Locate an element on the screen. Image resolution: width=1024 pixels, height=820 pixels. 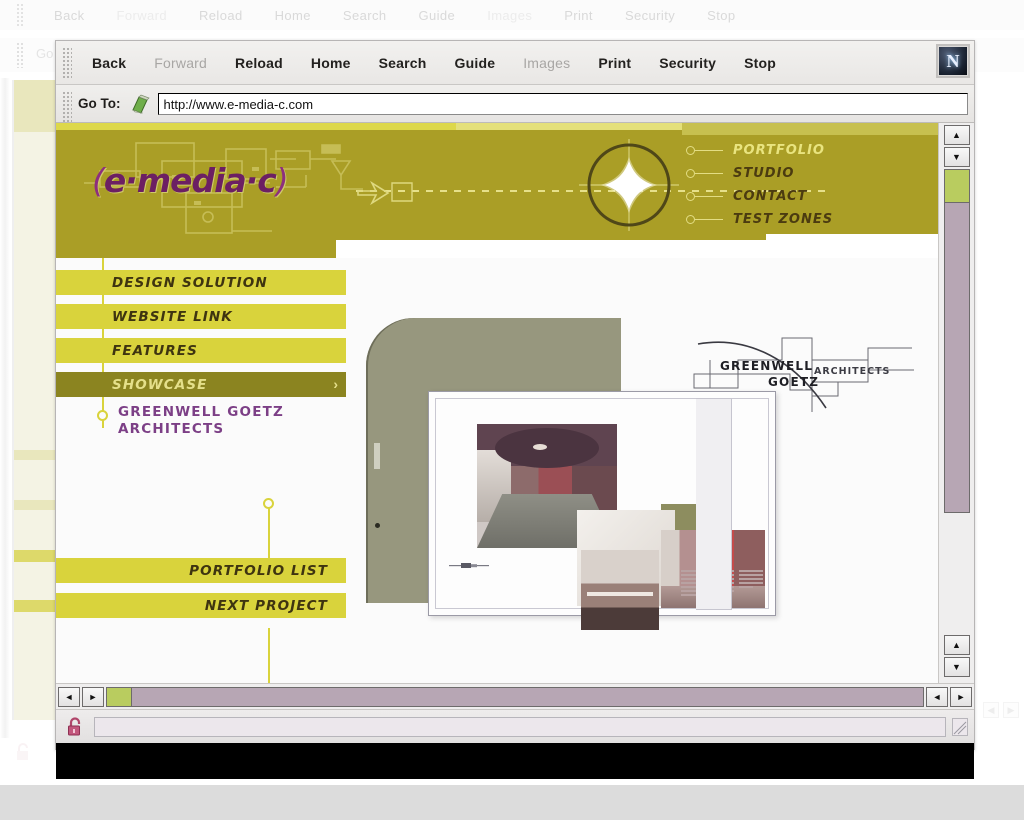
scroll-down-arrow-icon-bottom: ▼ is located at coordinates (956, 667).